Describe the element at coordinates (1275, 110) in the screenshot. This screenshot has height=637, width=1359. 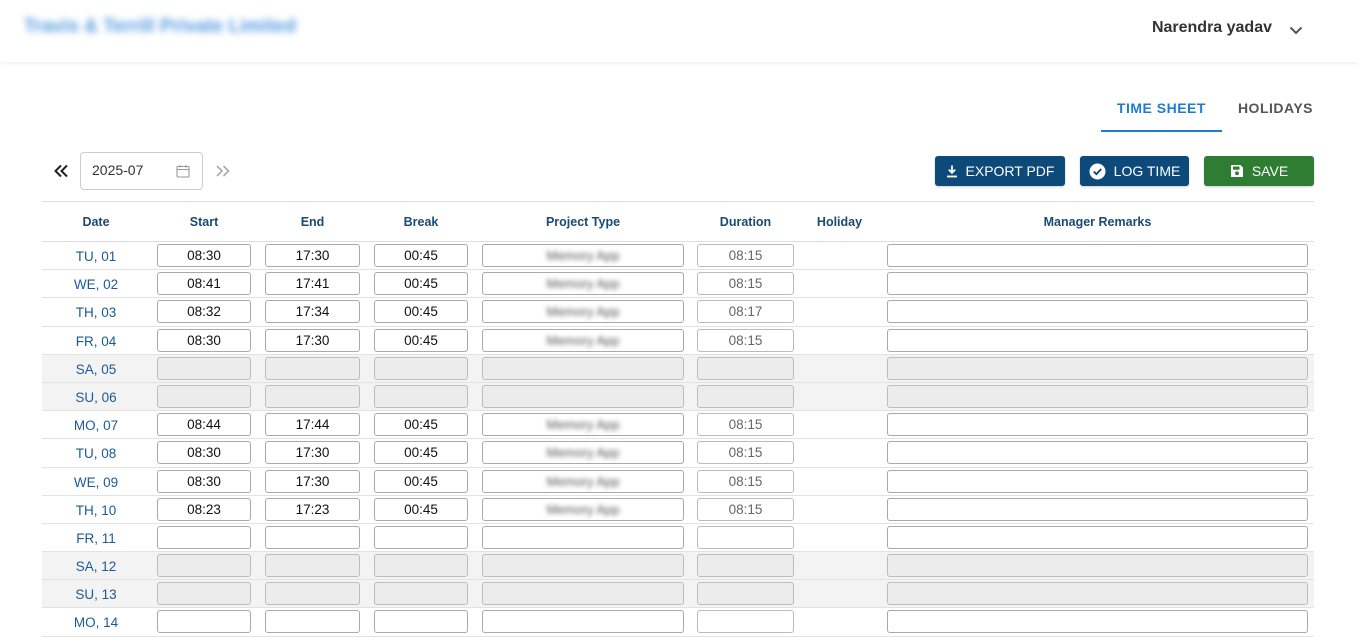
I see `tab-holidays: HOLIDAYS` at that location.